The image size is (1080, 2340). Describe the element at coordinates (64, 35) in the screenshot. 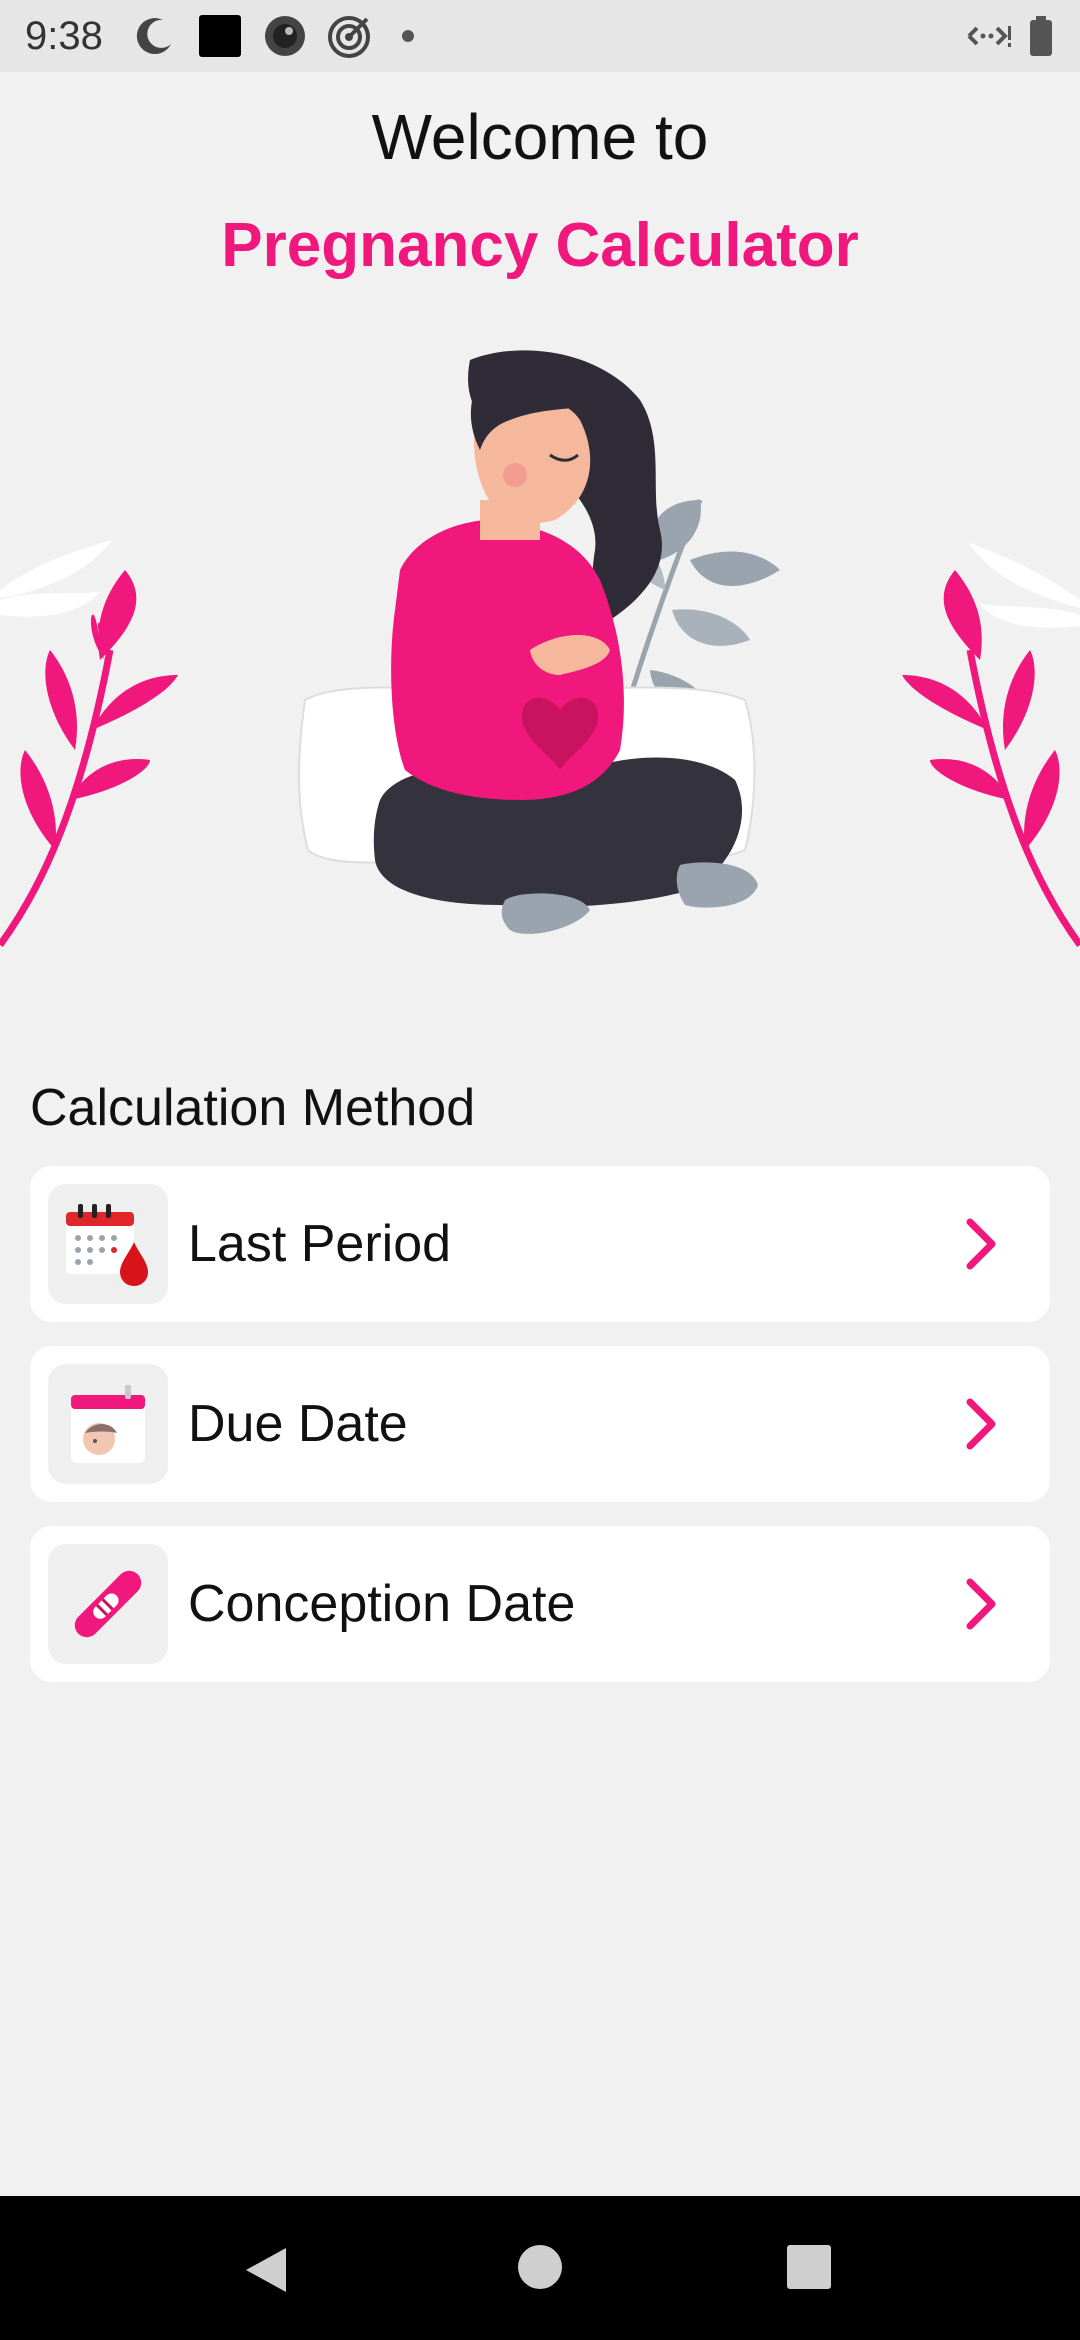

I see `status-time: 9:38` at that location.